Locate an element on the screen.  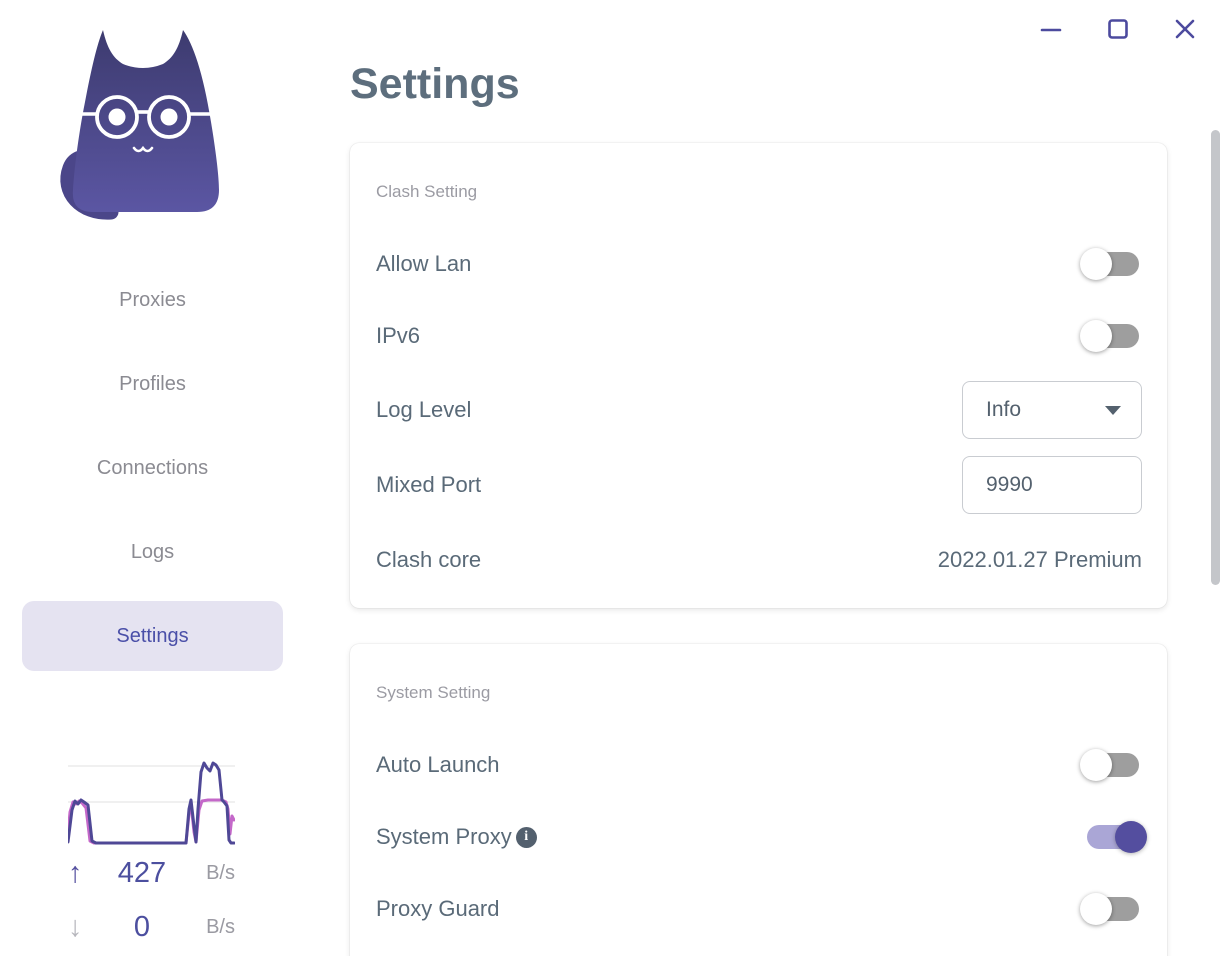
download-speed-value: 0 is located at coordinates (142, 926).